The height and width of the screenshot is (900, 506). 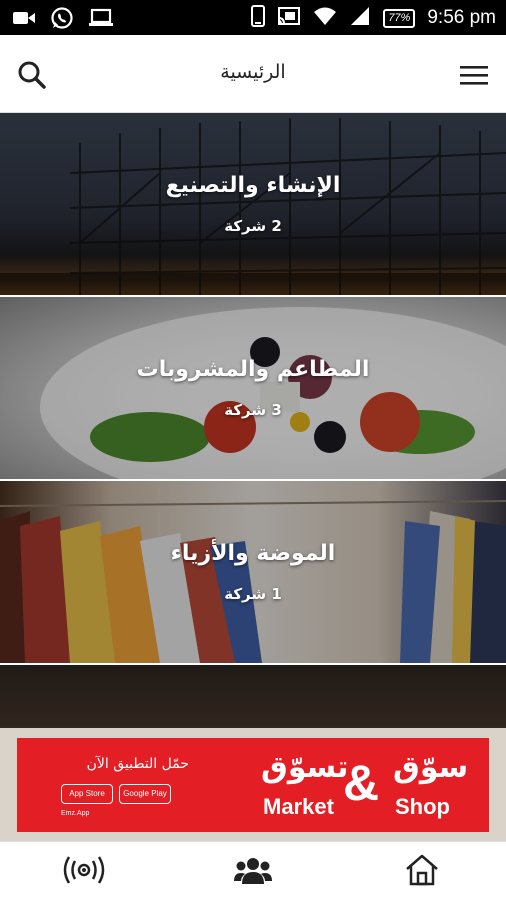 I want to click on card-overlay, so click(x=253, y=696).